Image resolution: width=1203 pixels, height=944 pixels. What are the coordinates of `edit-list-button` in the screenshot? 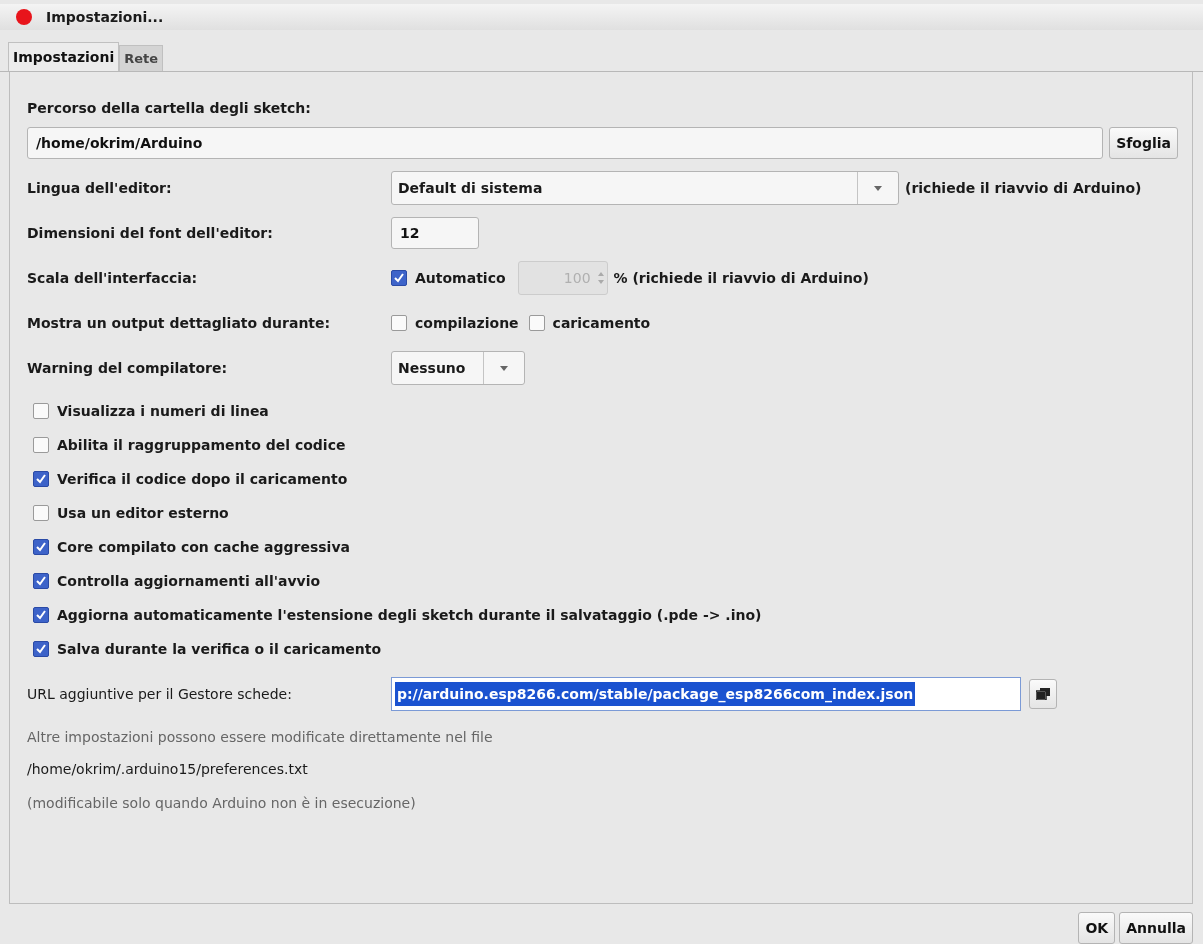 It's located at (1043, 694).